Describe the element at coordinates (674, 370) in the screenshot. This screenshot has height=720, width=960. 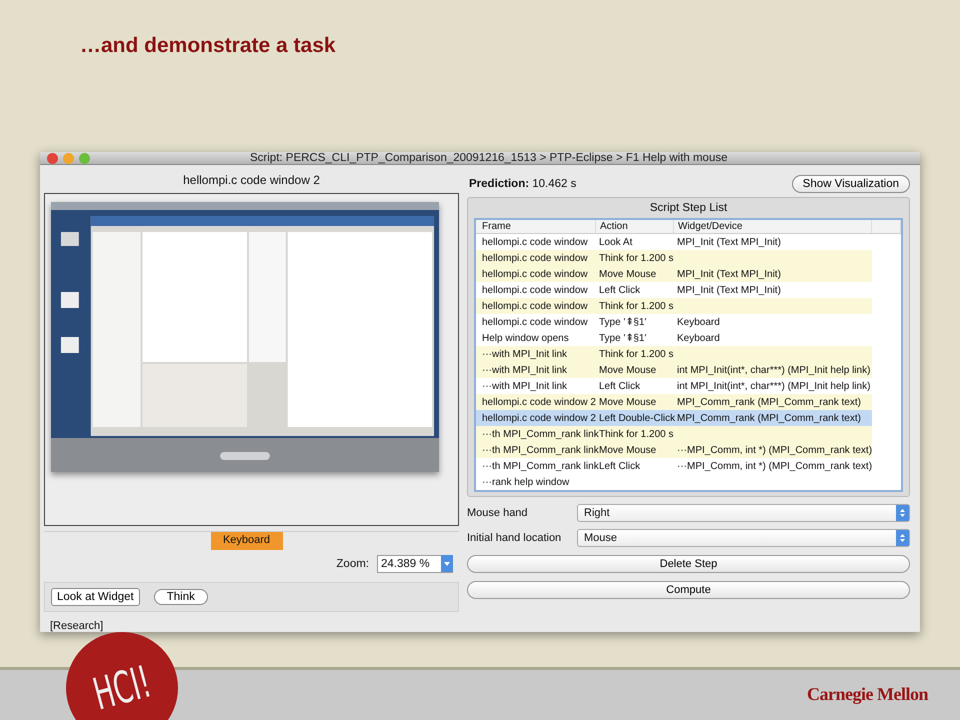
I see `table-row: ···with MPI_Init link Move Mouse int MPI_Init(int*, char***) (MPI_Init help link)` at that location.